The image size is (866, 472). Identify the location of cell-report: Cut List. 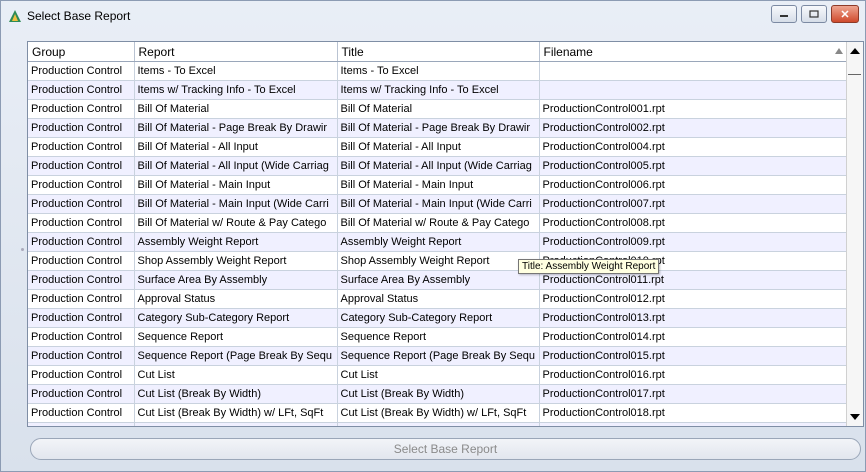
(236, 375).